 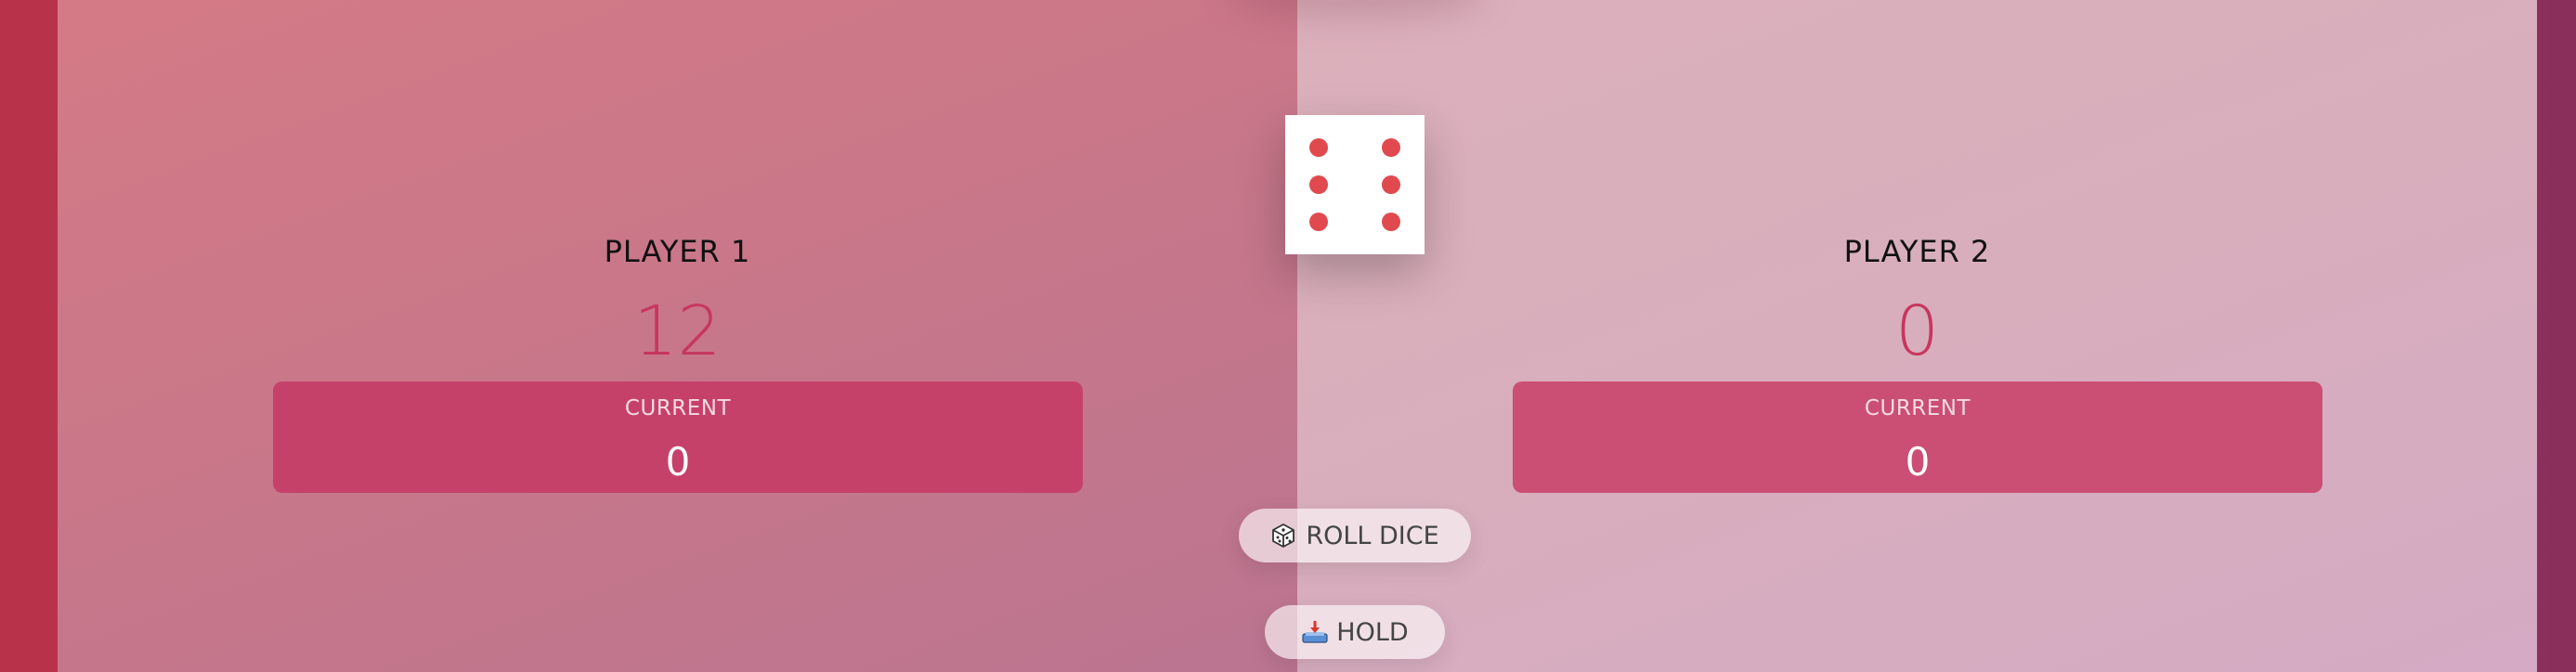 I want to click on player-1-score: 12, so click(x=677, y=331).